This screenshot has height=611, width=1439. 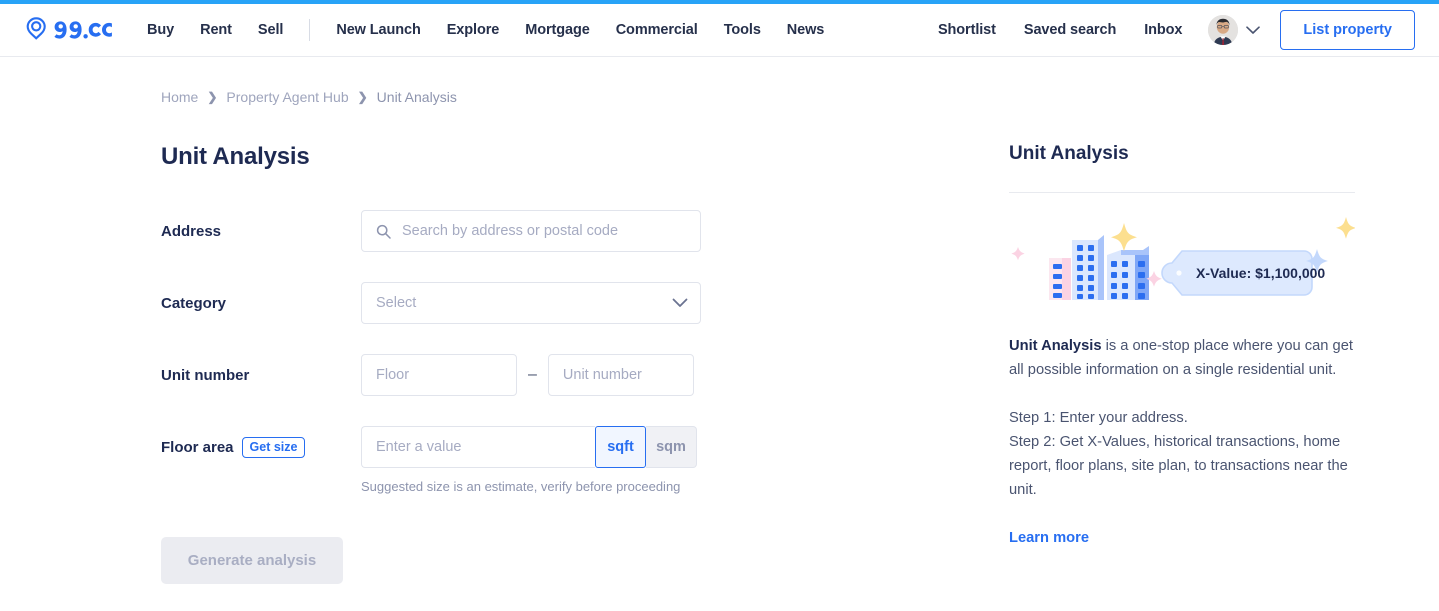 What do you see at coordinates (1347, 30) in the screenshot?
I see `list-property-button: List property` at bounding box center [1347, 30].